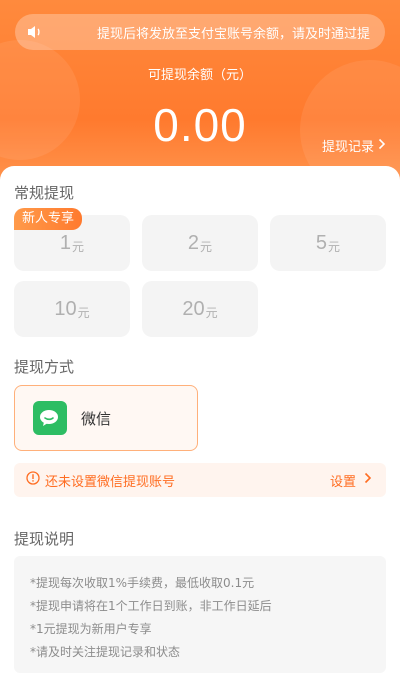 The width and height of the screenshot is (400, 673). I want to click on setup-label: 设置, so click(342, 482).